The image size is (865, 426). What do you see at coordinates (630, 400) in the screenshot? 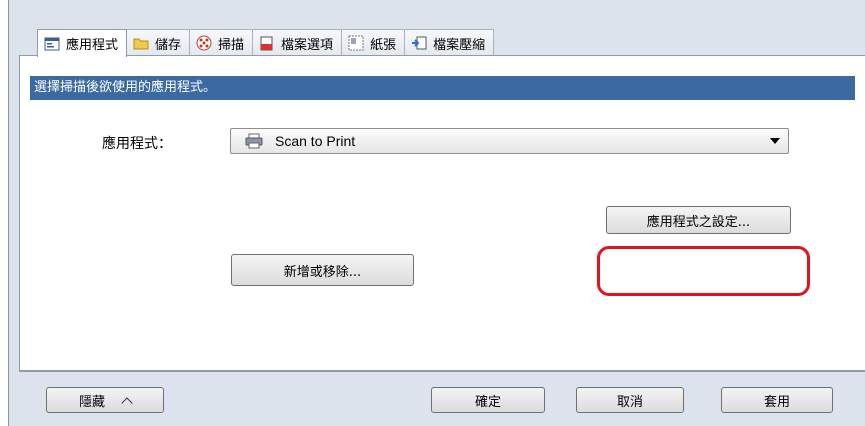
I see `cancel-button: 取消` at bounding box center [630, 400].